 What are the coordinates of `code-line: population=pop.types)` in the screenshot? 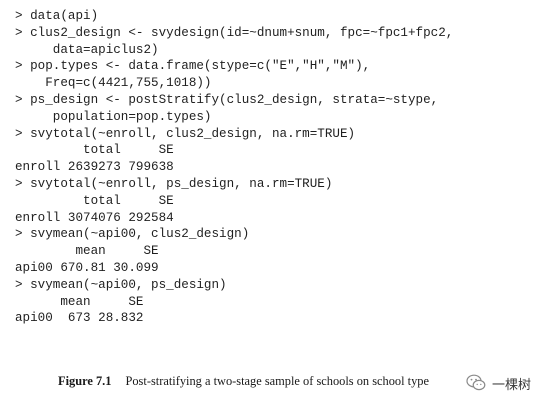 It's located at (113, 116).